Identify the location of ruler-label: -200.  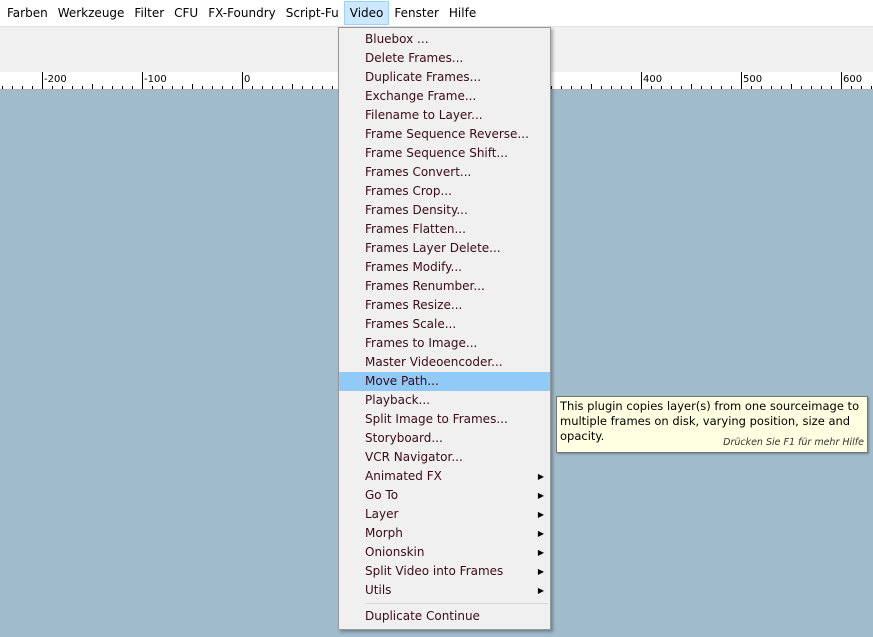
(55, 79).